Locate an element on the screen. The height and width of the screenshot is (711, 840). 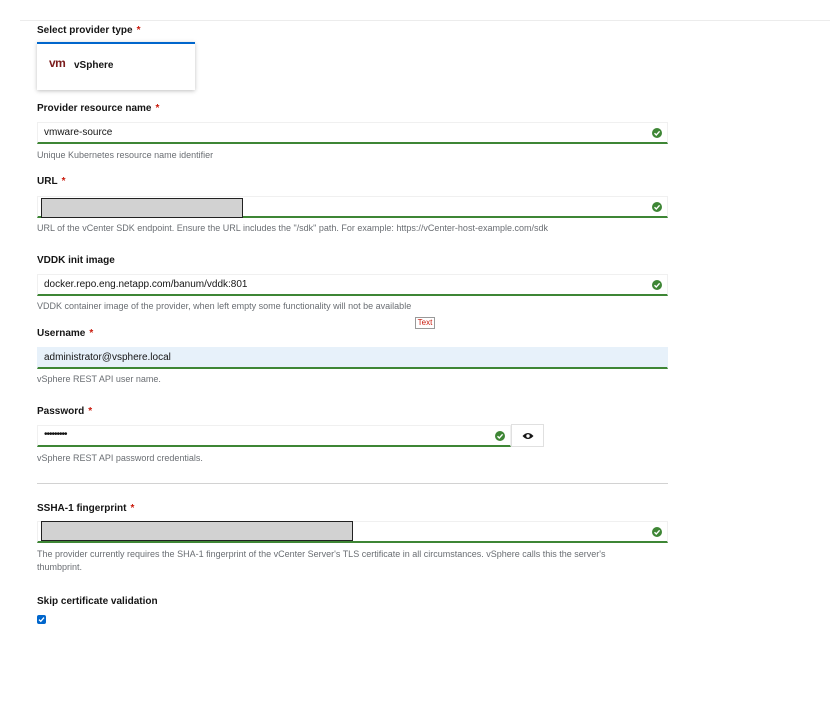
username-label-text: Username is located at coordinates (61, 333).